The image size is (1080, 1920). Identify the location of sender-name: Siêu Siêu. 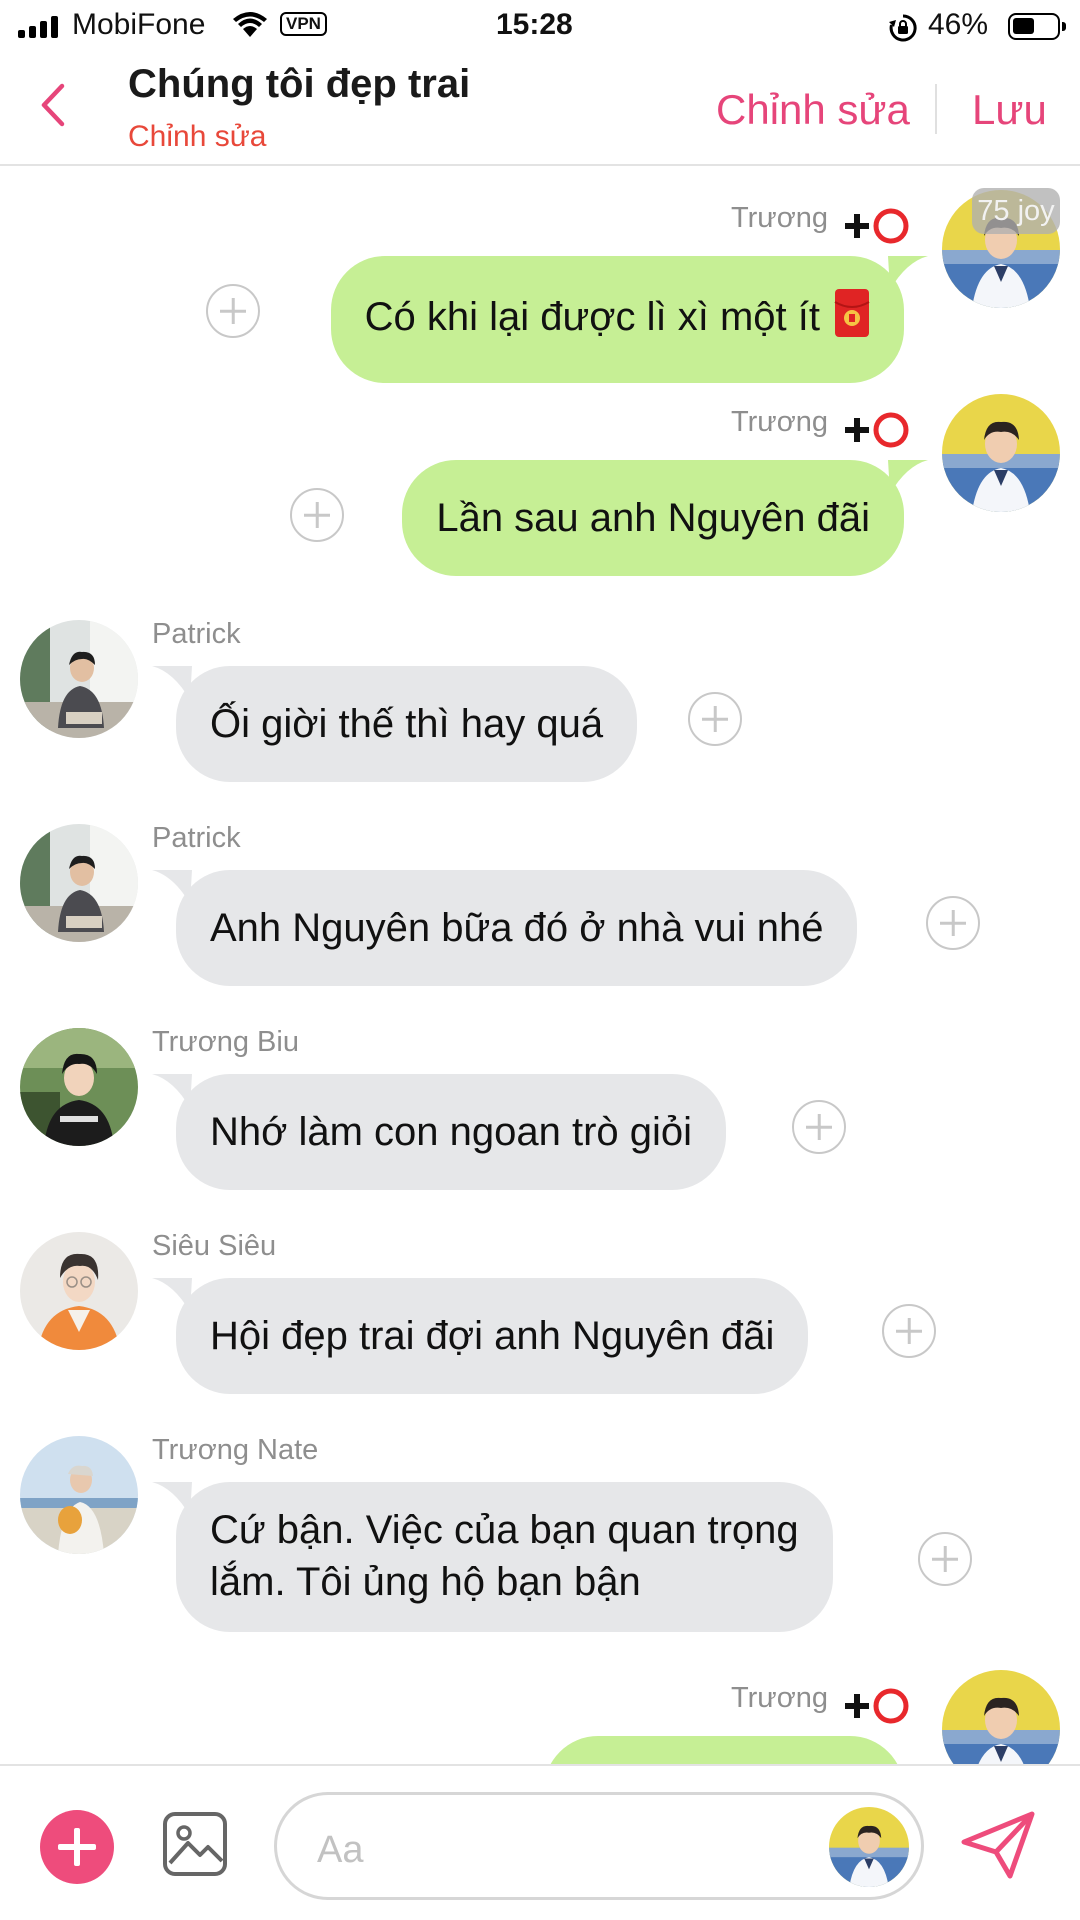
(214, 1246).